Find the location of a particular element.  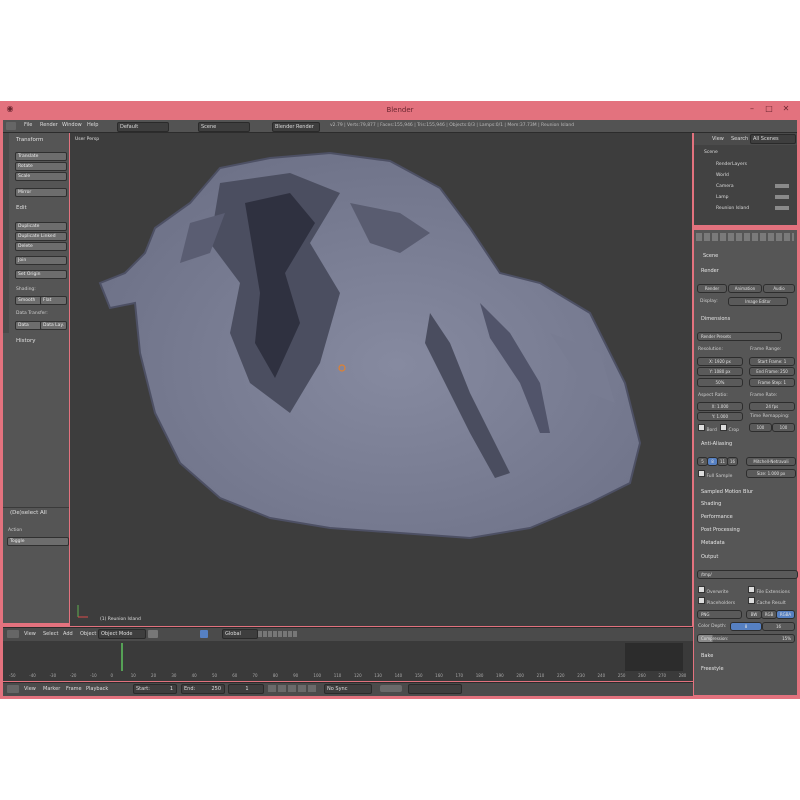

display-select: Image Editor is located at coordinates (758, 301).